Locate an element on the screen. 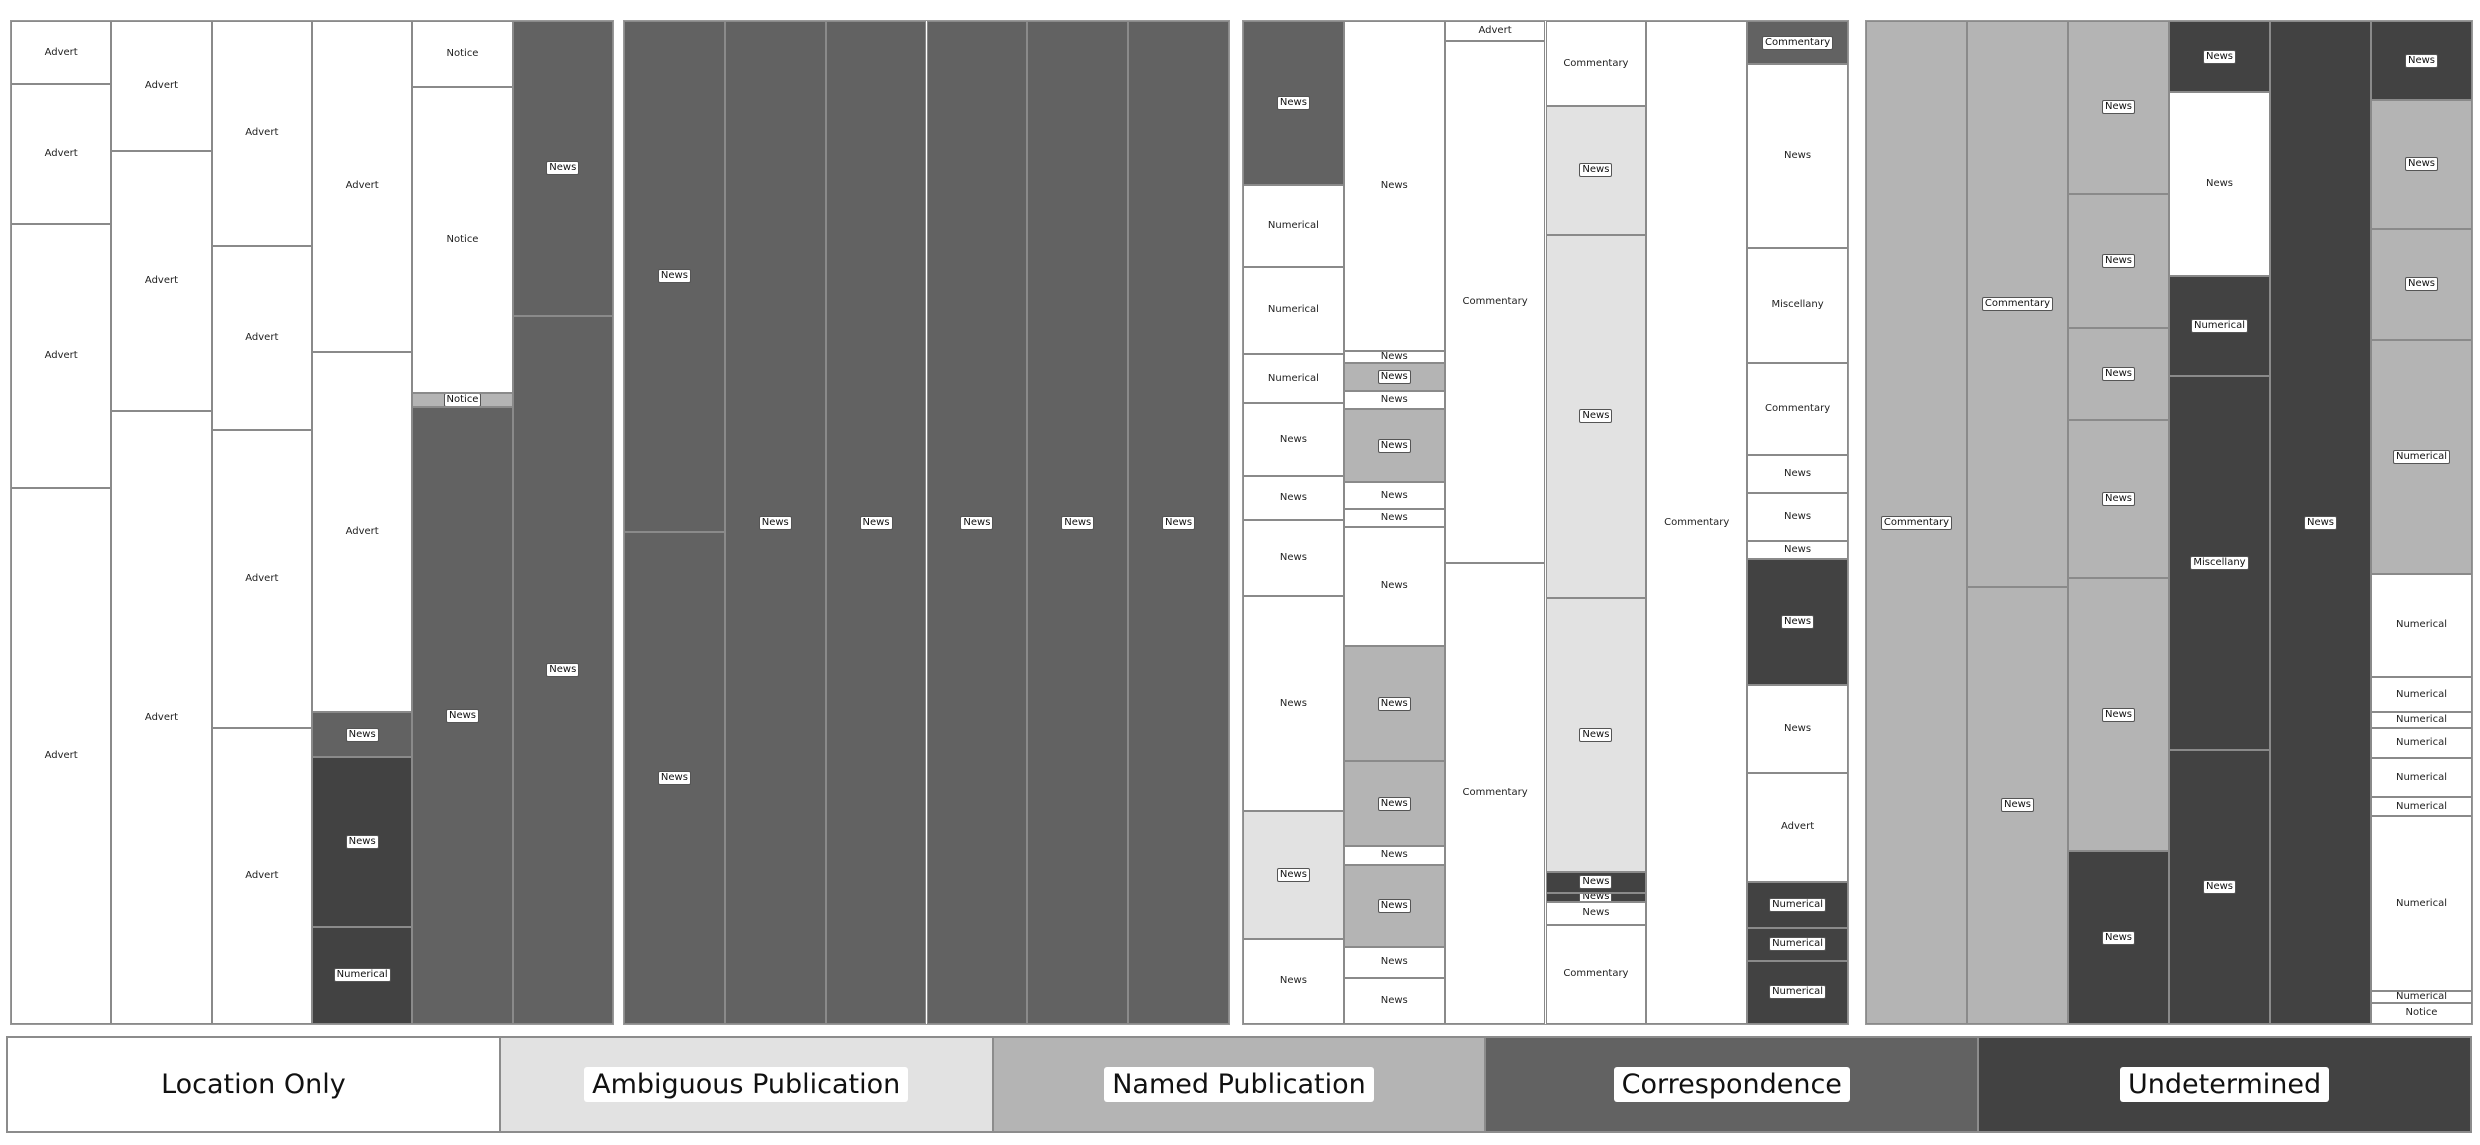  cell-label: Notice is located at coordinates (462, 54).